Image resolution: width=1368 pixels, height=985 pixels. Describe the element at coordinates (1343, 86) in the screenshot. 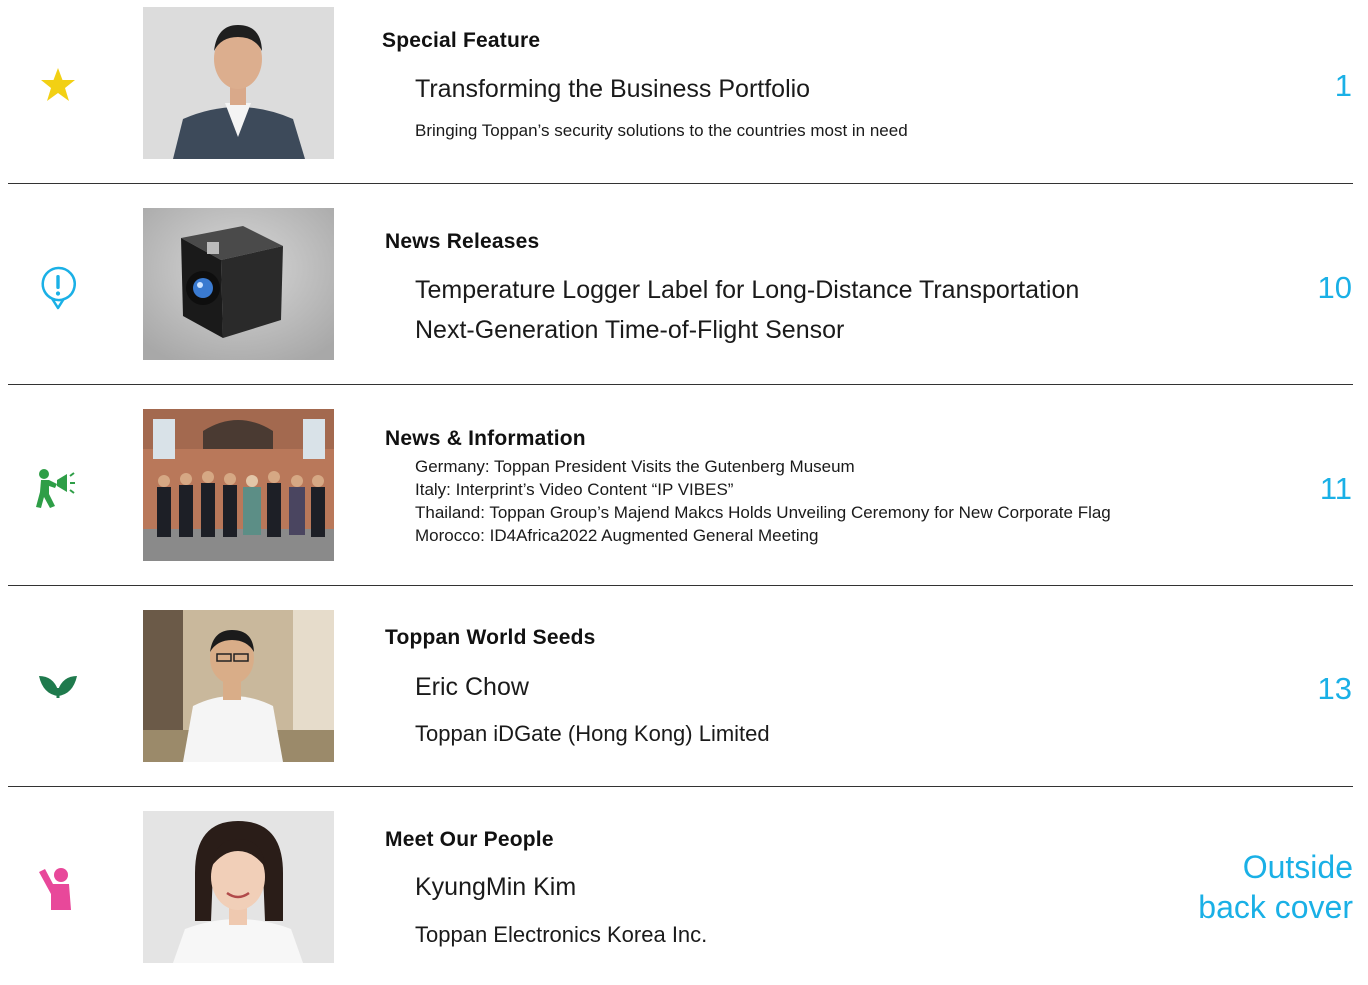

I see `page-number: 1` at that location.